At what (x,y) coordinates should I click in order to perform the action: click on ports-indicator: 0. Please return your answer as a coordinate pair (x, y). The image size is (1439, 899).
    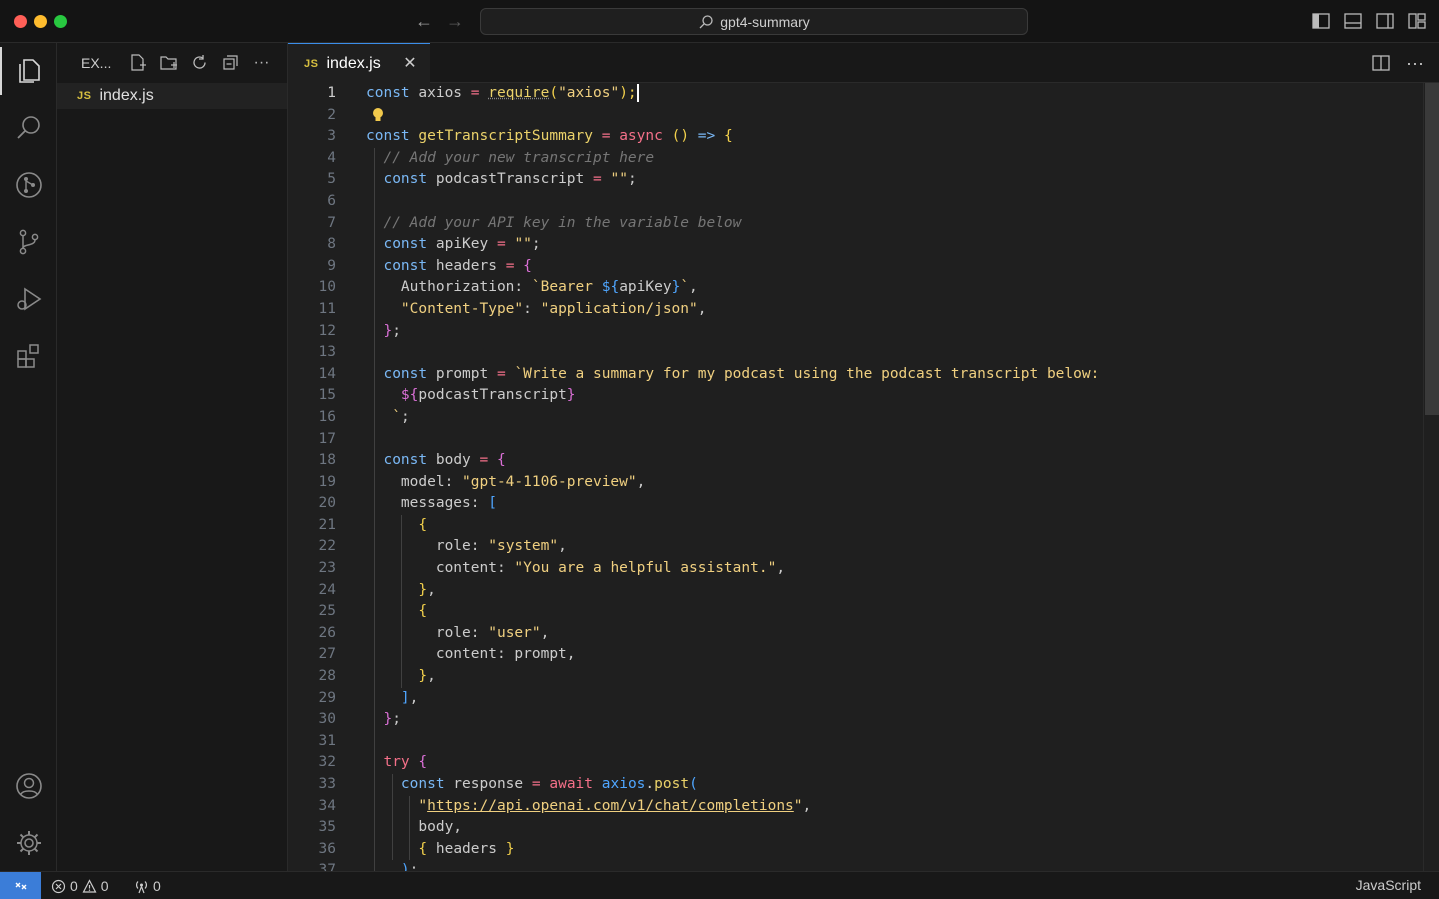
    Looking at the image, I should click on (147, 886).